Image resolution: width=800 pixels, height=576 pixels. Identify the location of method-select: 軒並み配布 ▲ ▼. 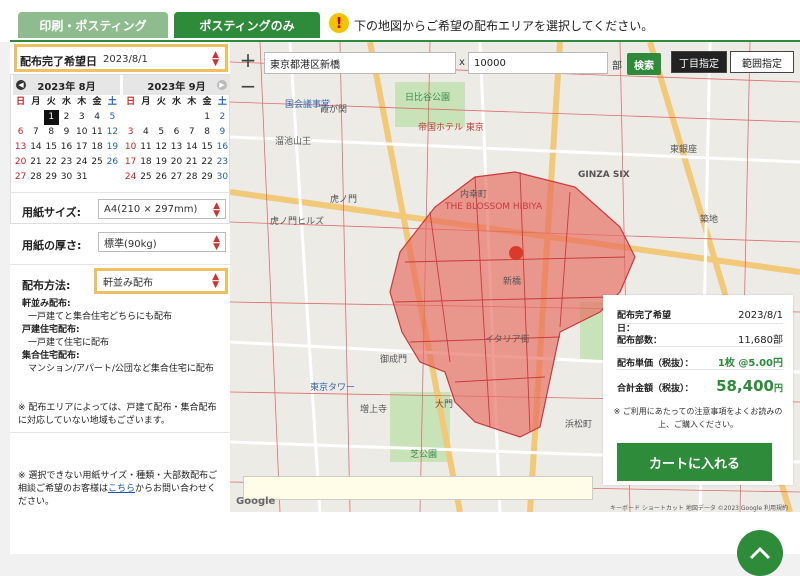
(161, 281).